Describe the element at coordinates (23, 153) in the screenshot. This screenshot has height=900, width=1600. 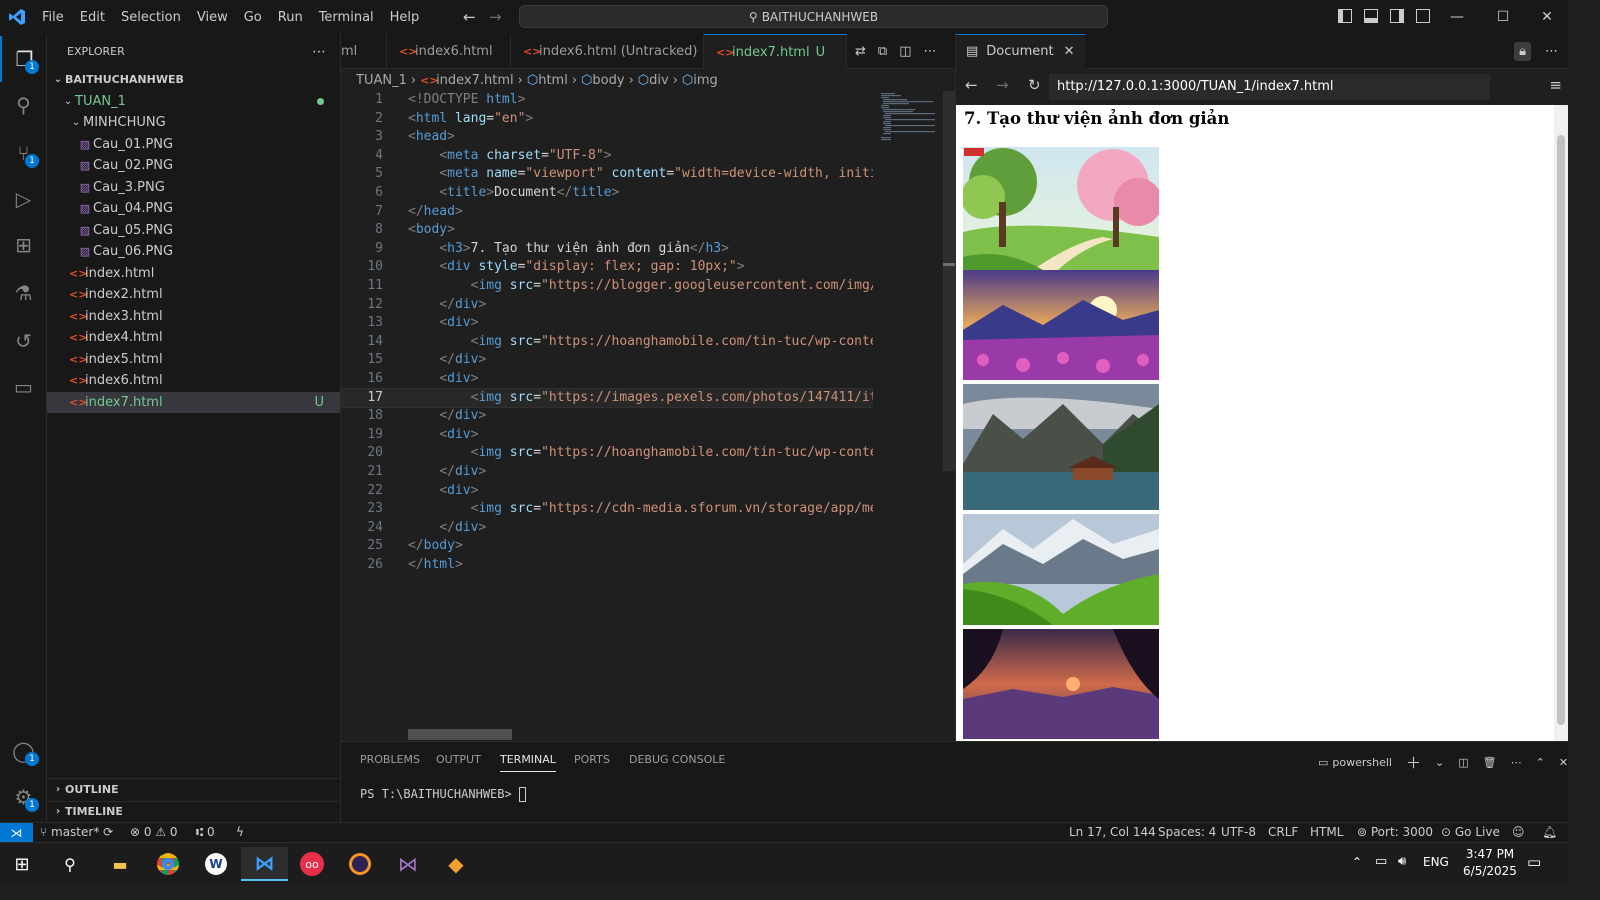
I see `source-control-icon: ⑂ 1` at that location.